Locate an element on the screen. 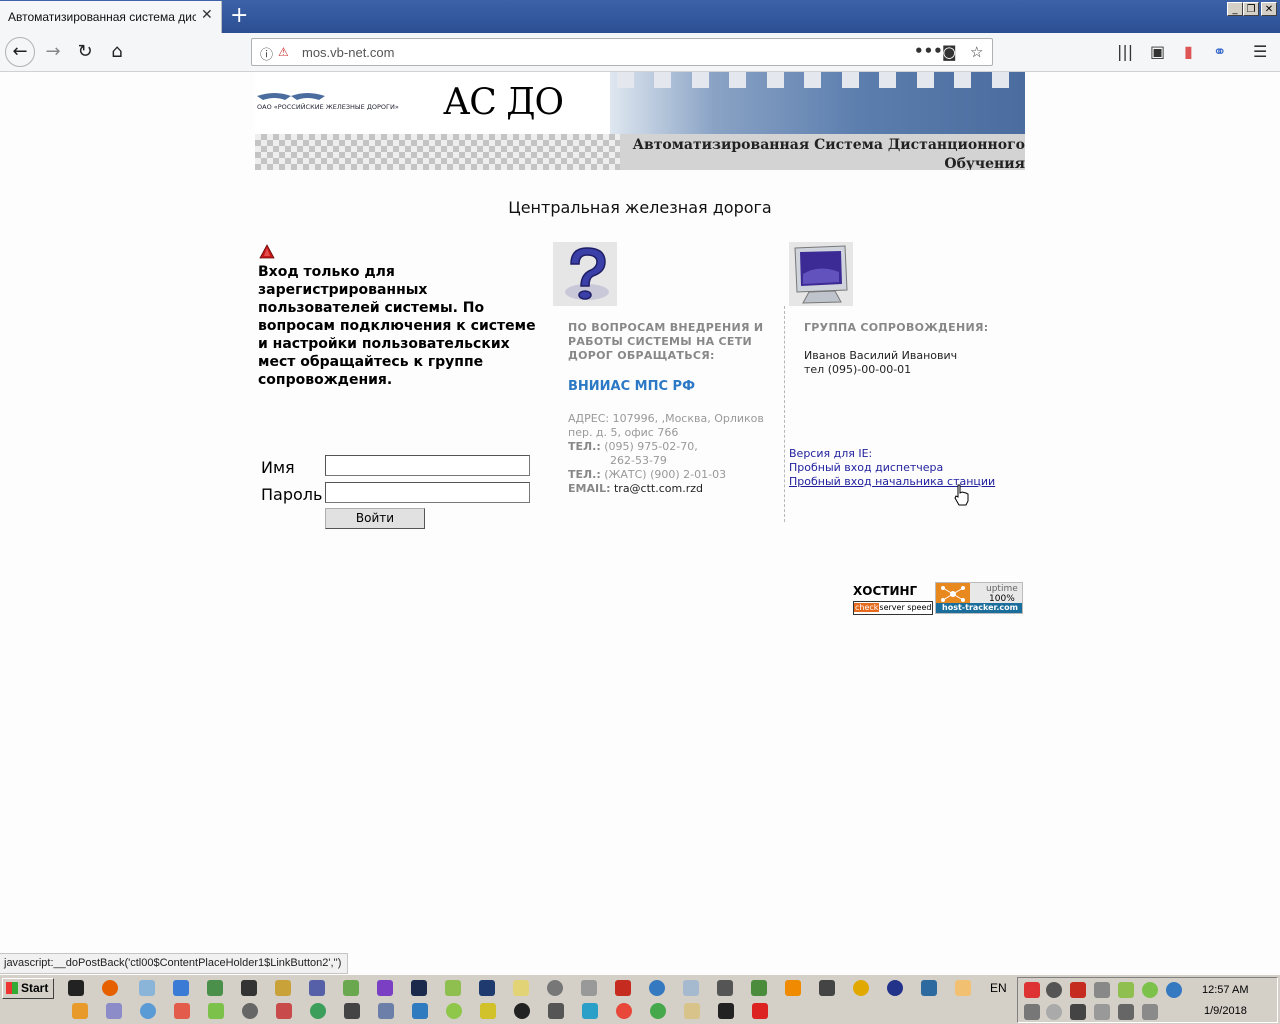 The width and height of the screenshot is (1280, 1024). volume-icon is located at coordinates (1102, 1012).